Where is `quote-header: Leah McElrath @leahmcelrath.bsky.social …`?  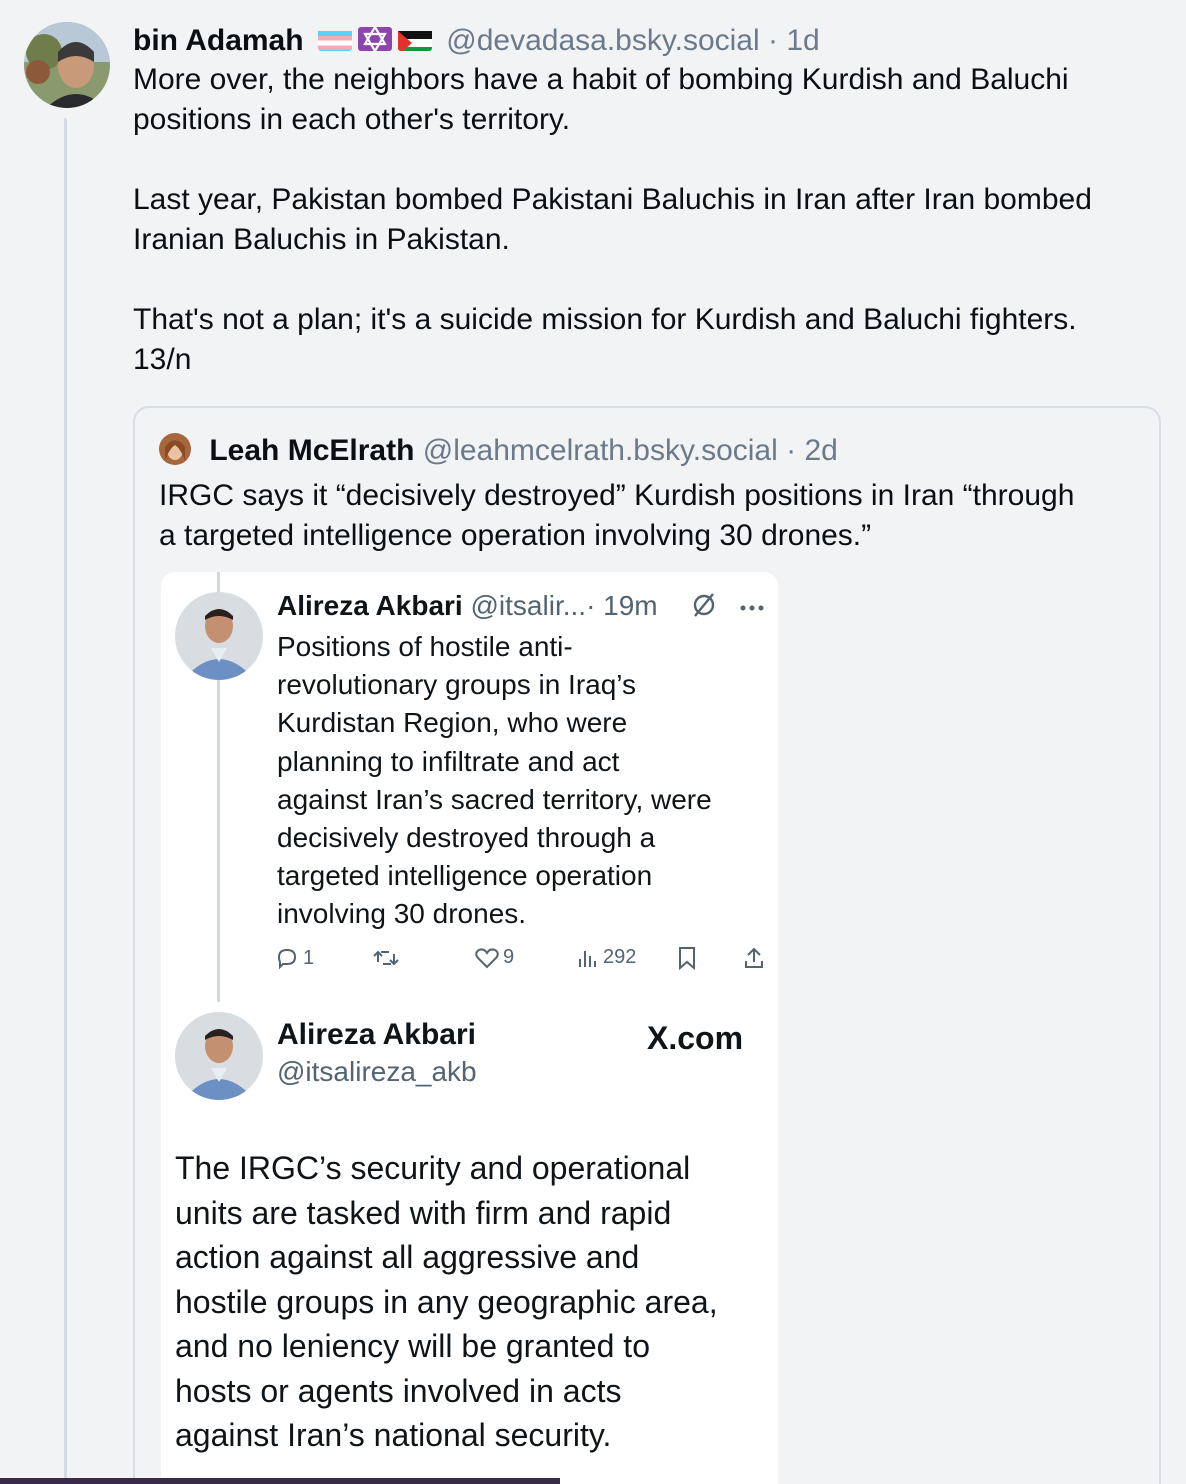 quote-header: Leah McElrath @leahmcelrath.bsky.social … is located at coordinates (498, 451).